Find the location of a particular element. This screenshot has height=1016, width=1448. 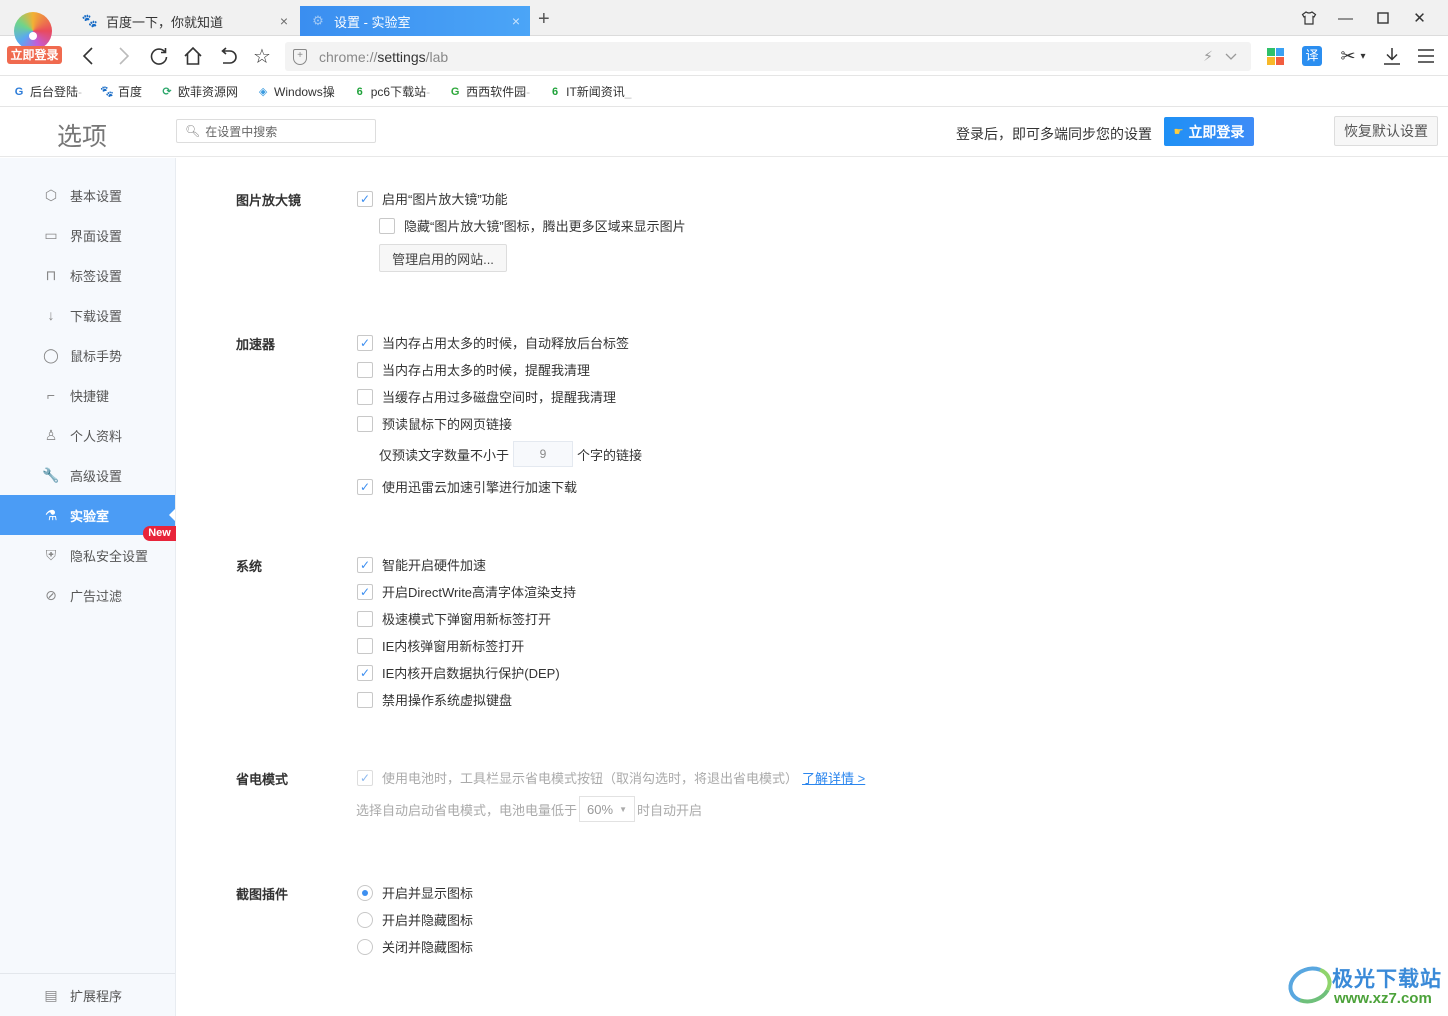

system-option: ✓ IE内核开启数据执行保护(DEP) is located at coordinates (458, 672).